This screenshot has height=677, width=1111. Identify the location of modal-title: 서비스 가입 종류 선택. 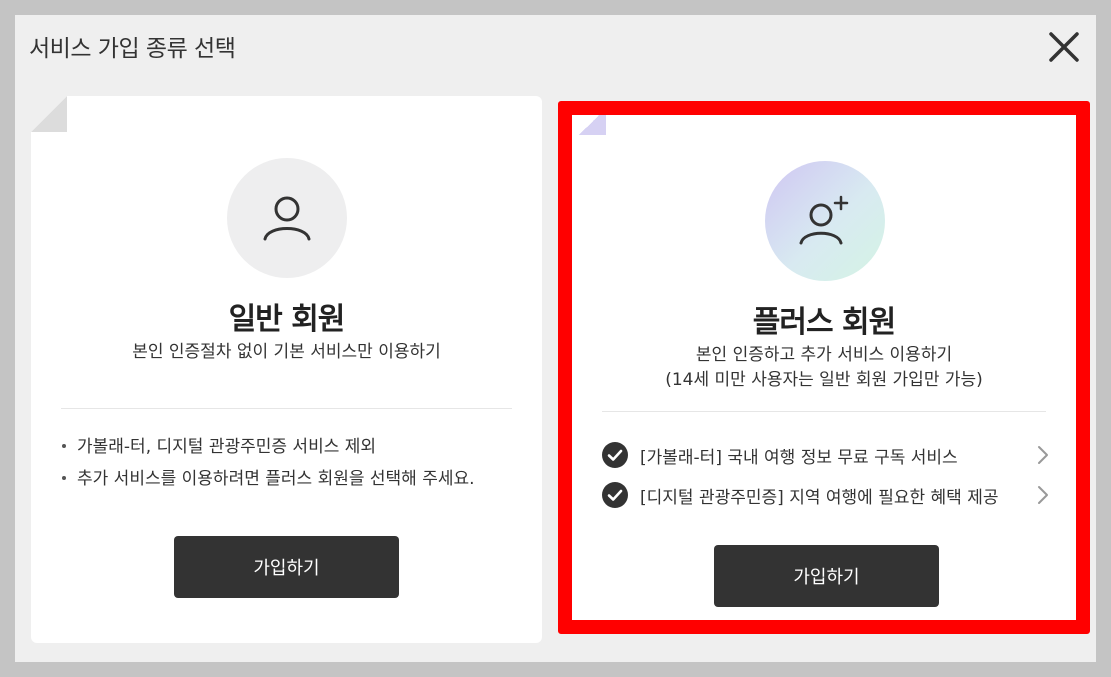
(132, 49).